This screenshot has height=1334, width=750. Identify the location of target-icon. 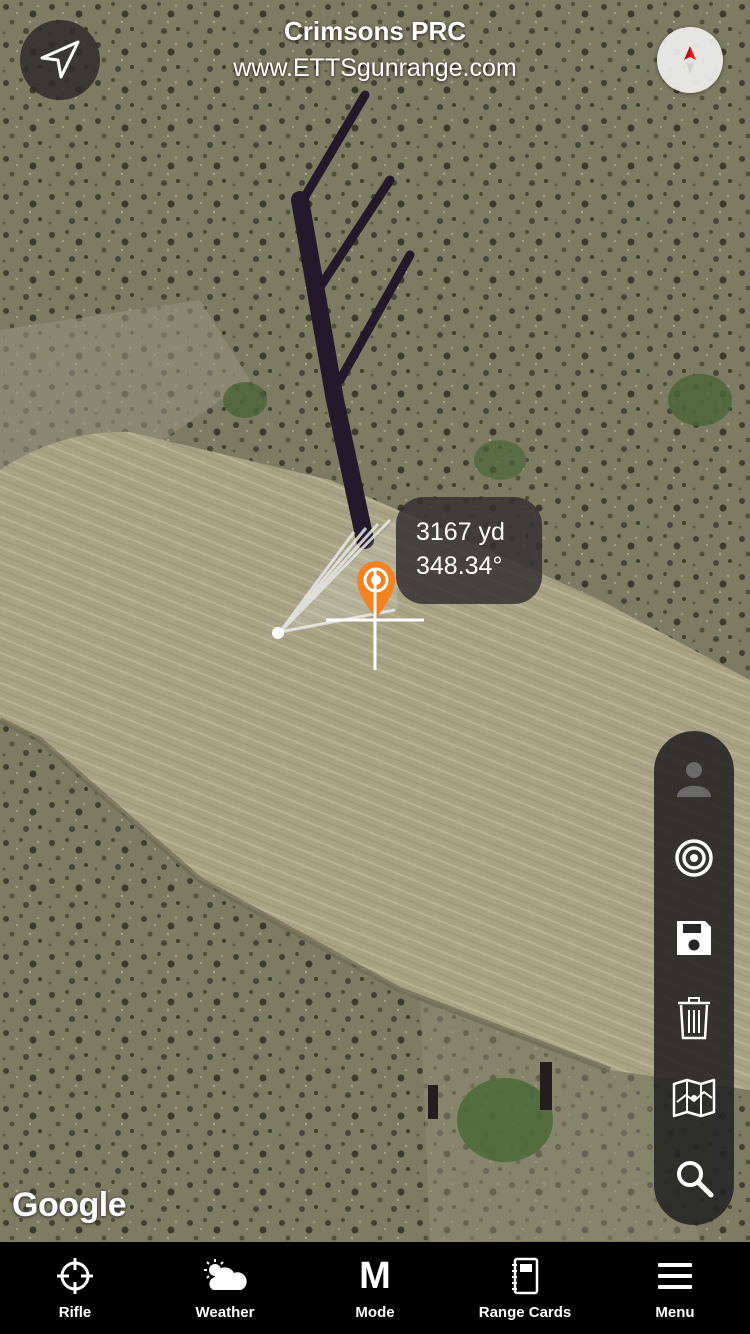
(694, 858).